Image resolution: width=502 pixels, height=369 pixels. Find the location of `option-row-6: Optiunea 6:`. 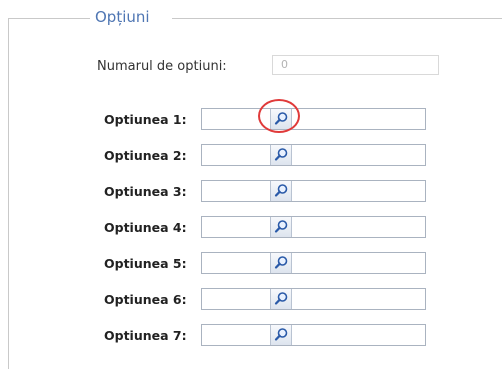

option-row-6: Optiunea 6: is located at coordinates (251, 300).